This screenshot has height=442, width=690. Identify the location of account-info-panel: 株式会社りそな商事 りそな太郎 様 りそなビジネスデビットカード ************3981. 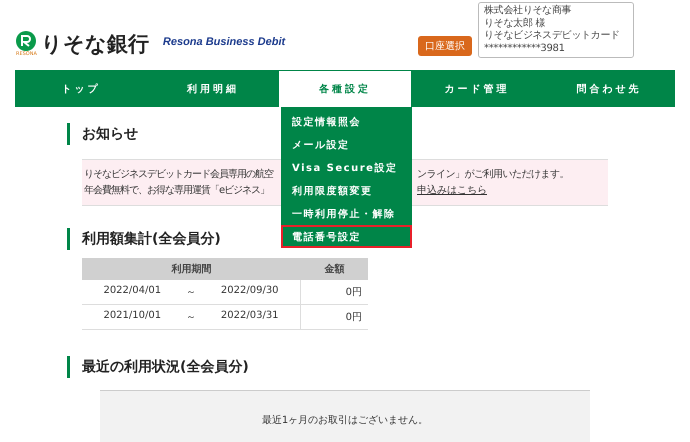
(556, 30).